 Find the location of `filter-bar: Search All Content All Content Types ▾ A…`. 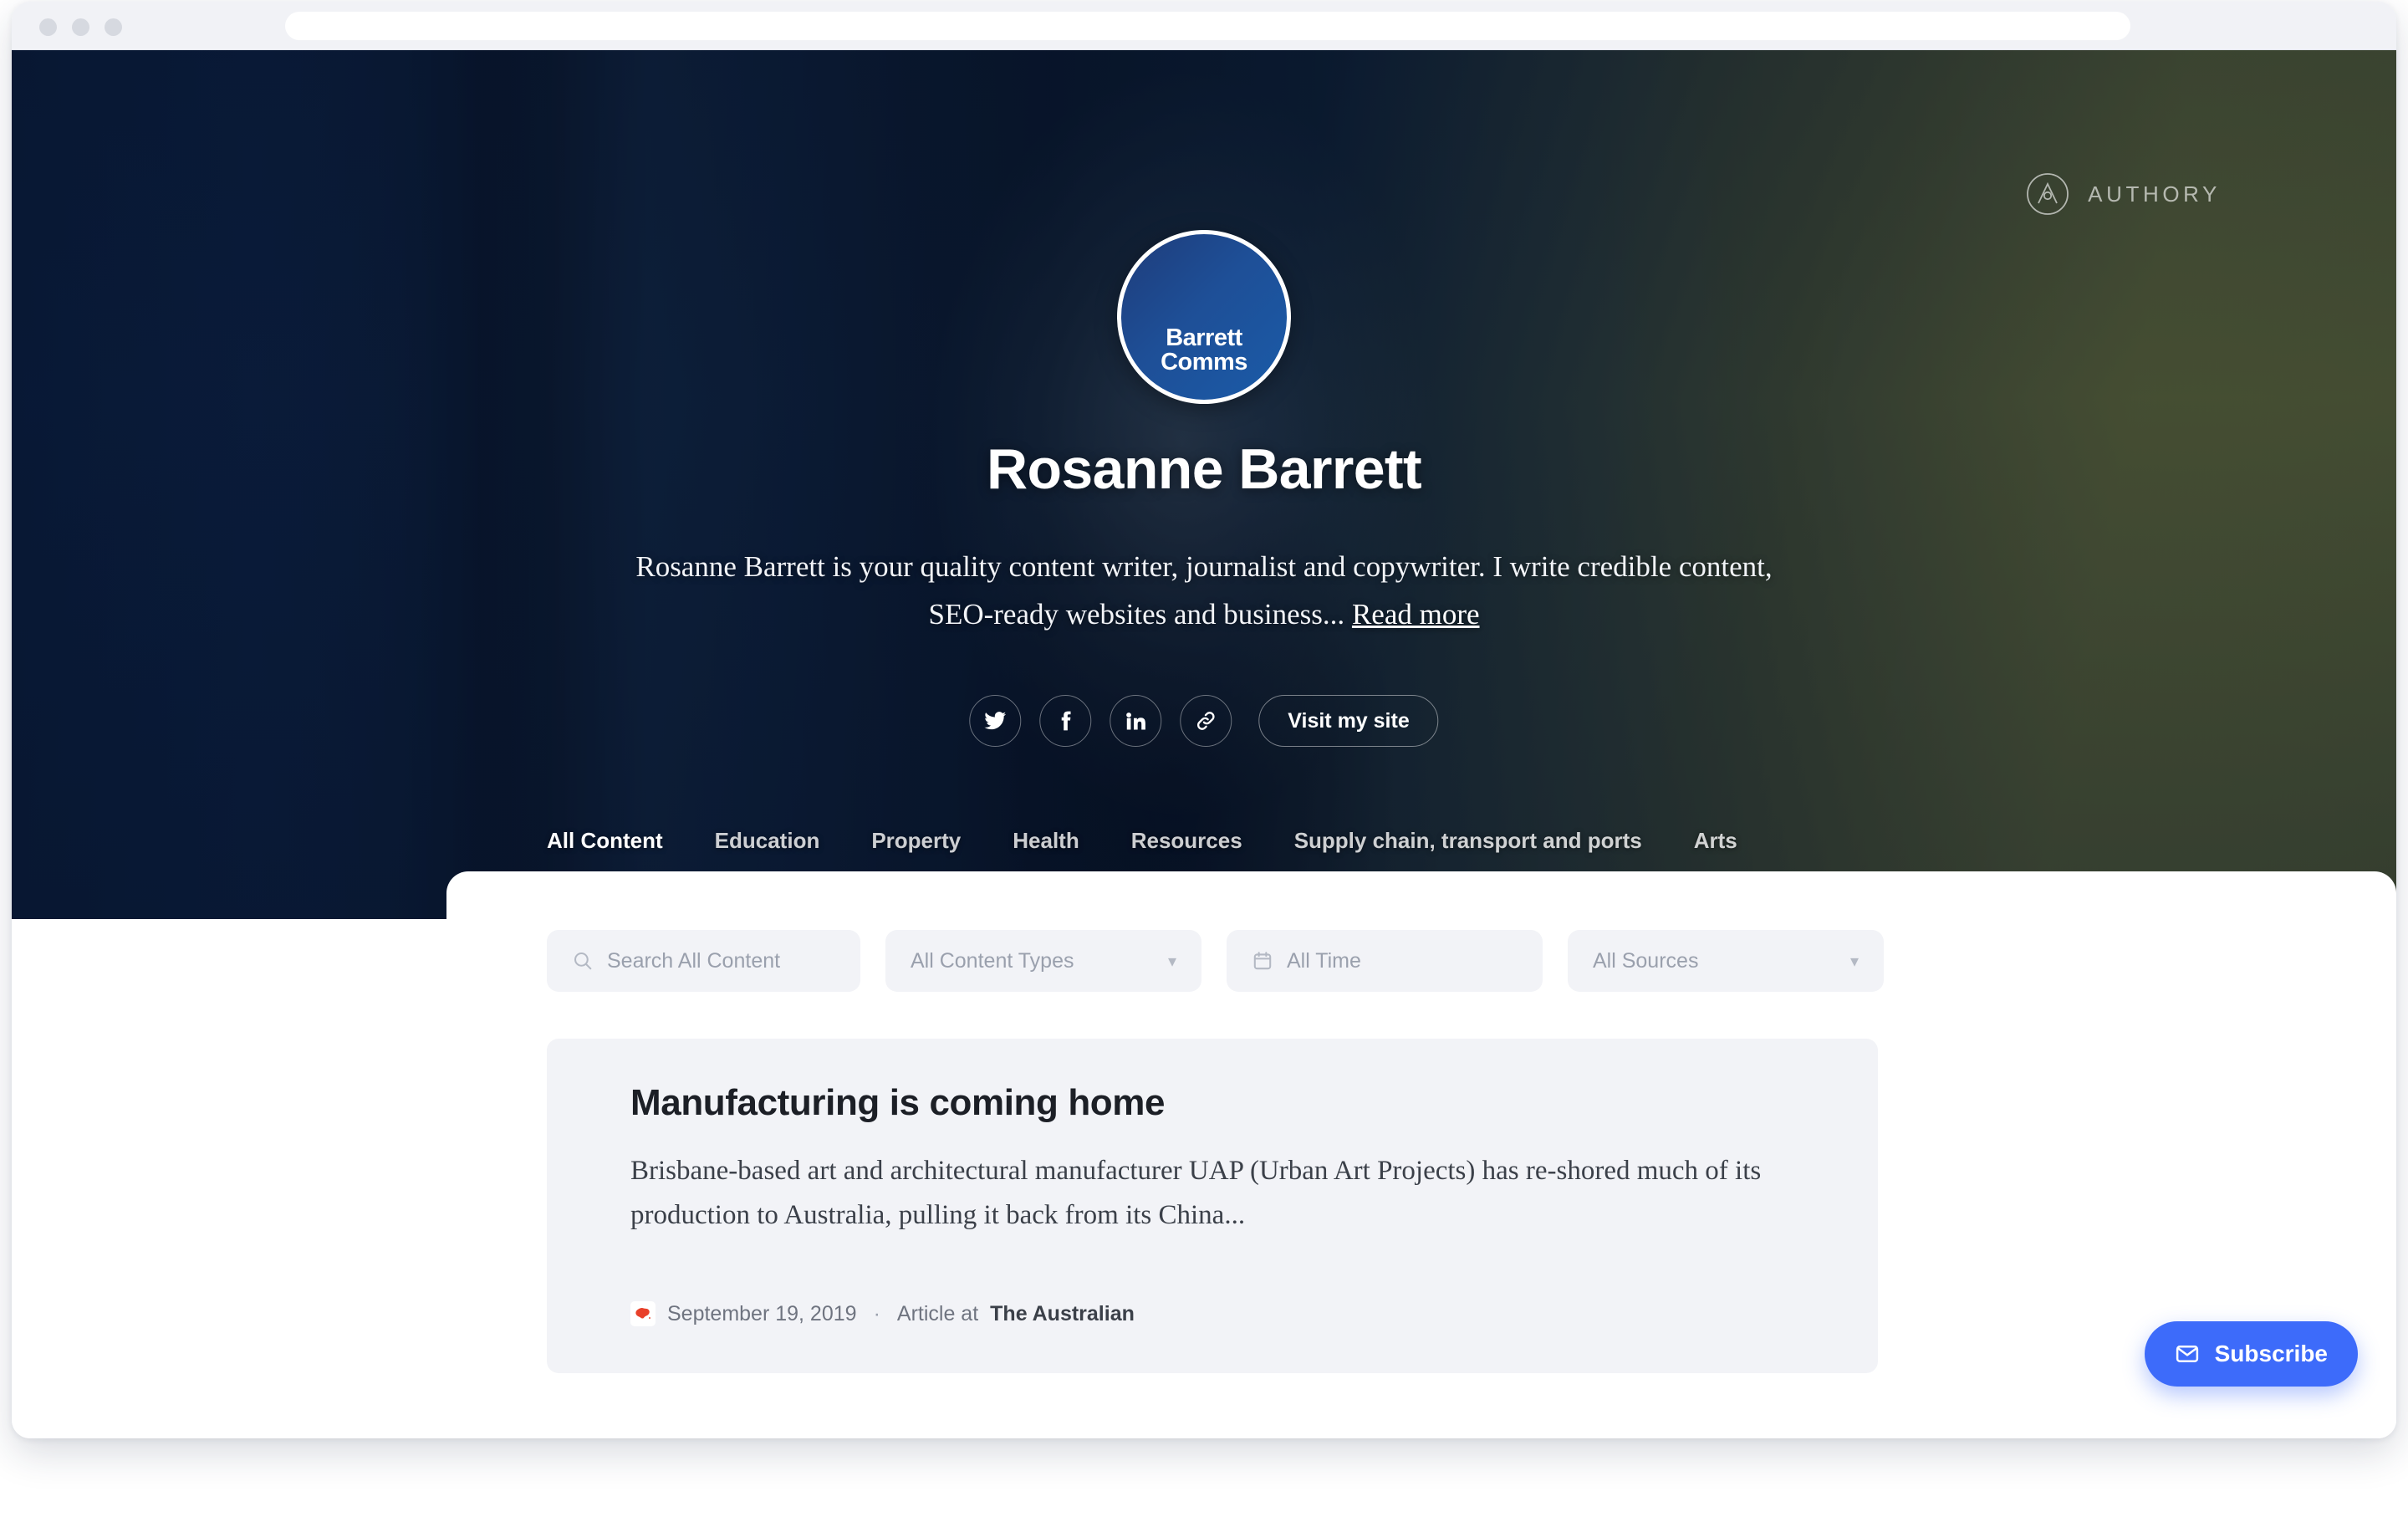

filter-bar: Search All Content All Content Types ▾ A… is located at coordinates (1215, 961).